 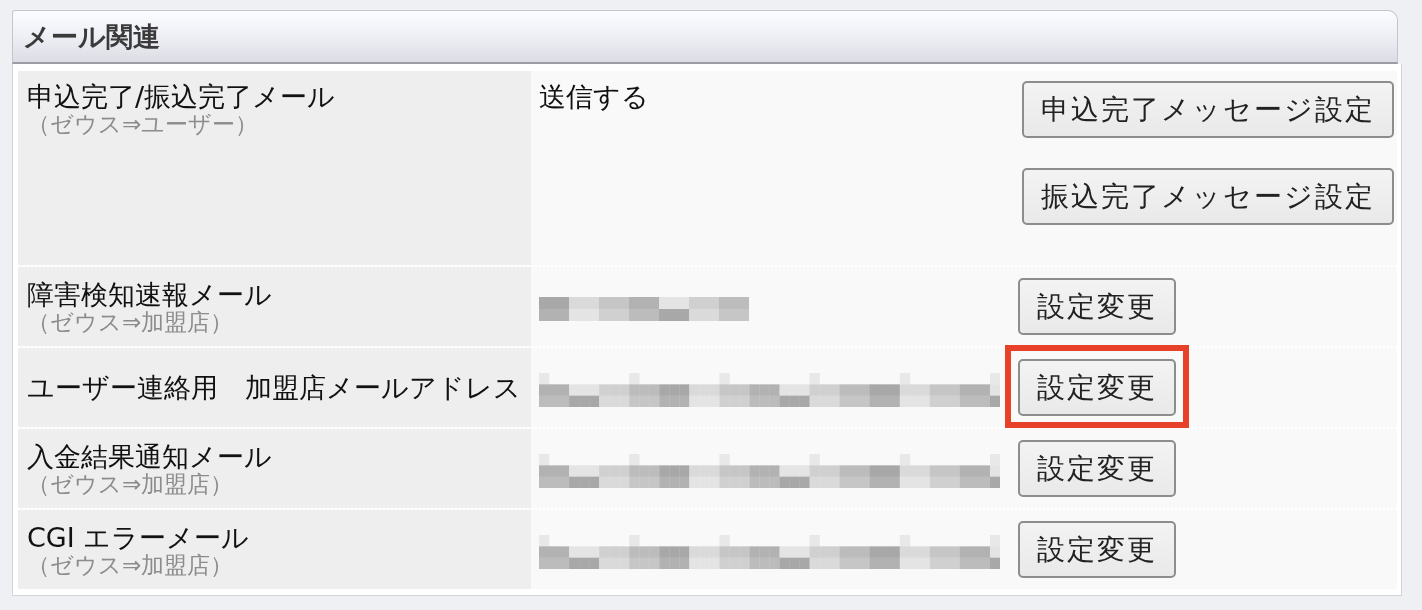 What do you see at coordinates (594, 97) in the screenshot?
I see `setting-value: 送信する` at bounding box center [594, 97].